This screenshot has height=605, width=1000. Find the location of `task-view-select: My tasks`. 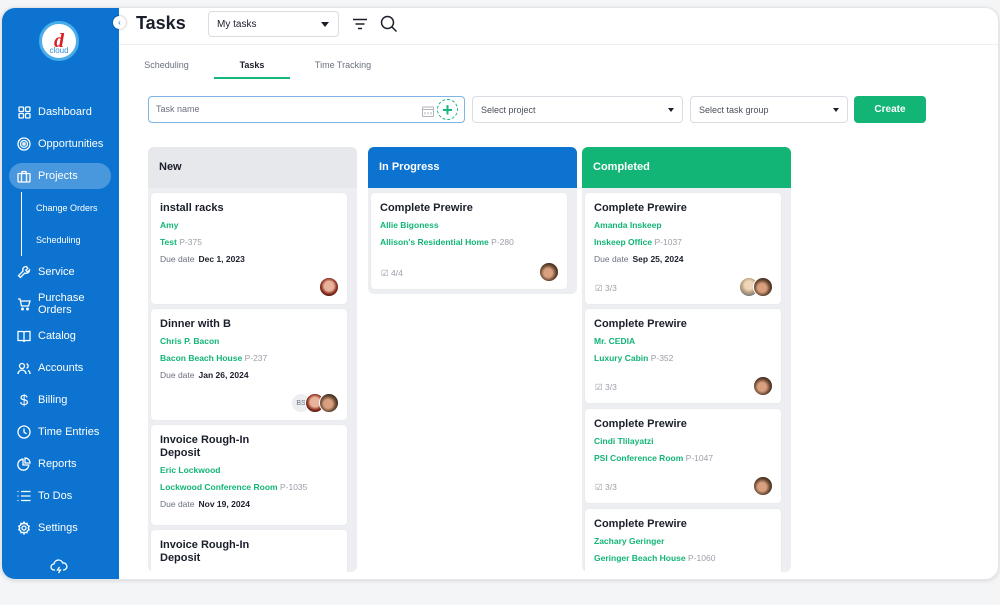

task-view-select: My tasks is located at coordinates (273, 24).